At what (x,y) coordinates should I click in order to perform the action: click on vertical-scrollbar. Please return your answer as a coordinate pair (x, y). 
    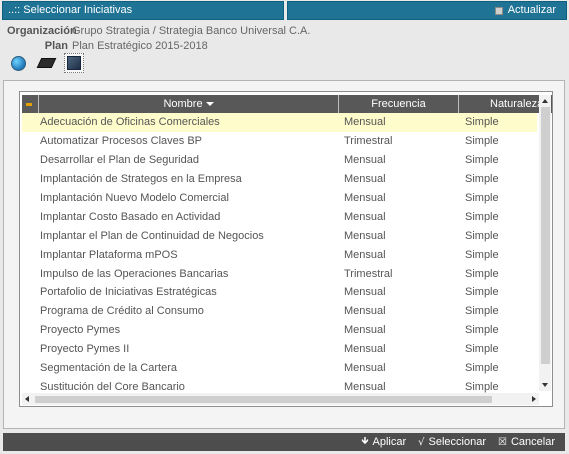
    Looking at the image, I should click on (545, 243).